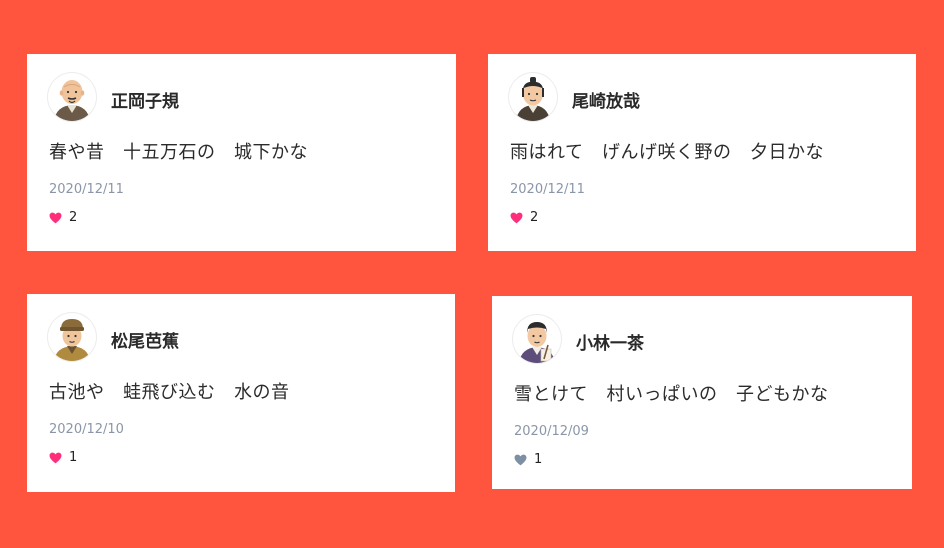 The image size is (944, 548). I want to click on haiku-text: 古池や 蛙飛び込む 水の音, so click(169, 392).